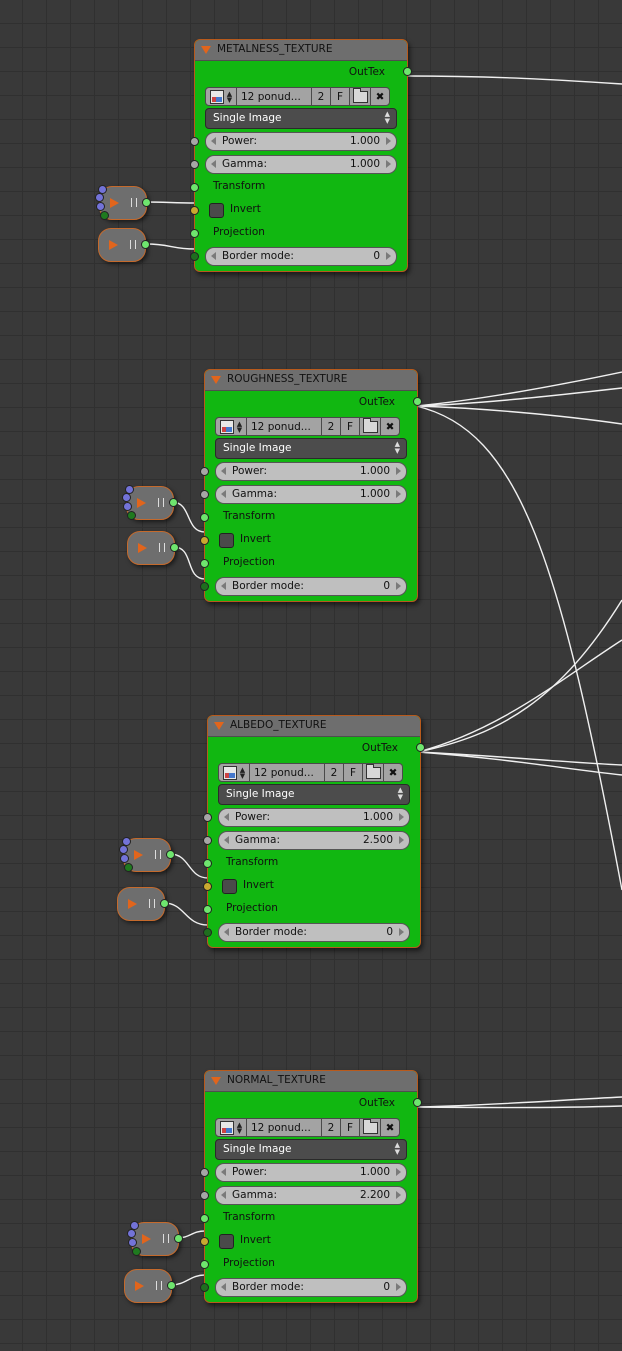  Describe the element at coordinates (301, 50) in the screenshot. I see `node-header: METALNESS_TEXTURE` at that location.